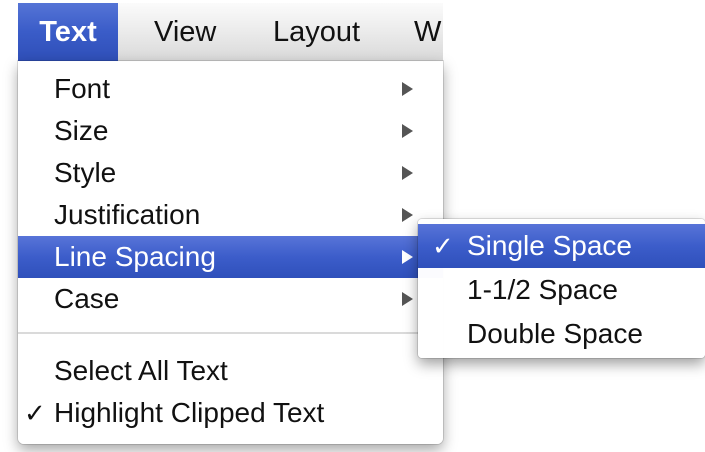 The image size is (705, 452). I want to click on menu-item-line-spacing: Line Spacing, so click(230, 257).